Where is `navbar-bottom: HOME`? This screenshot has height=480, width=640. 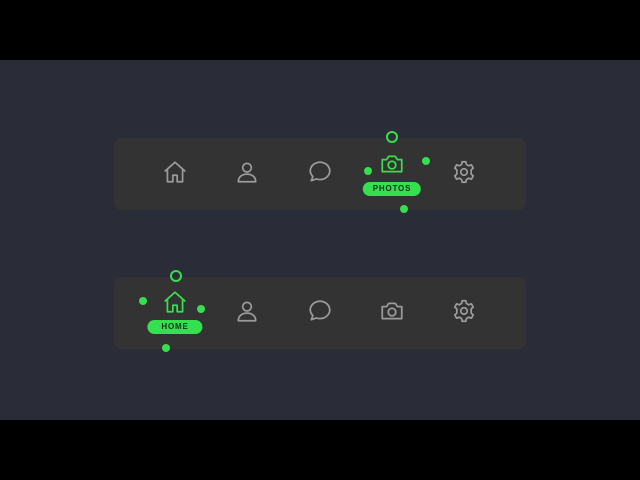
navbar-bottom: HOME is located at coordinates (320, 313).